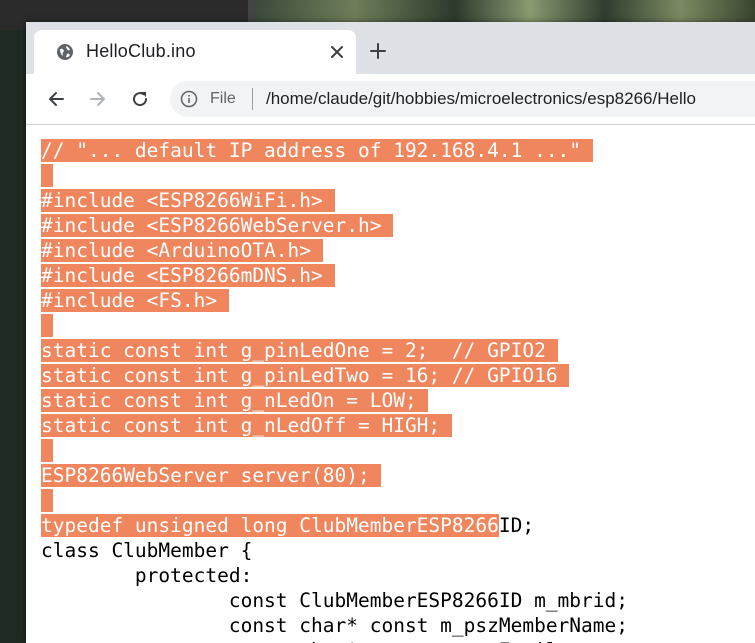 This screenshot has height=643, width=755. Describe the element at coordinates (65, 52) in the screenshot. I see `globe-icon` at that location.